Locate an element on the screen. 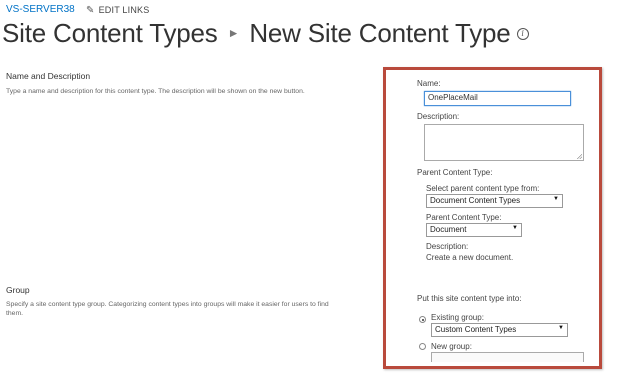 This screenshot has width=617, height=376. new-group-radio is located at coordinates (422, 346).